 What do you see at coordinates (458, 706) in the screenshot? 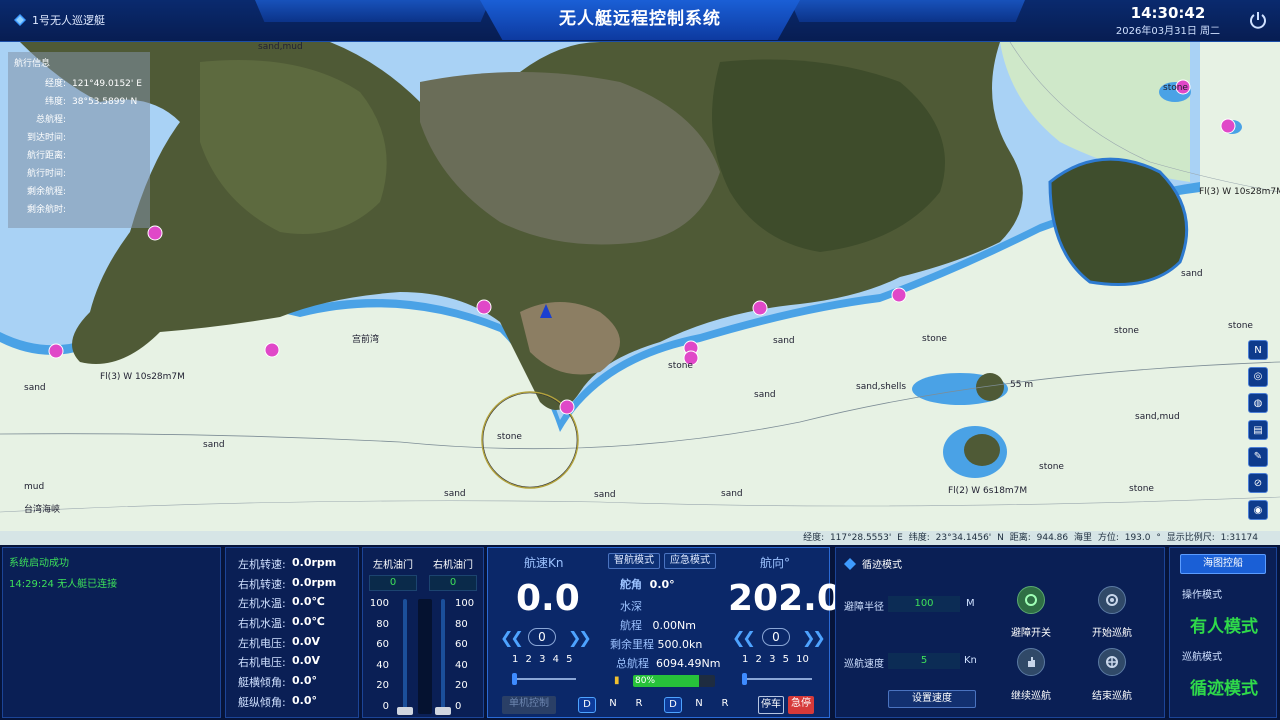
I see `throttle-scale-tick: 0` at bounding box center [458, 706].